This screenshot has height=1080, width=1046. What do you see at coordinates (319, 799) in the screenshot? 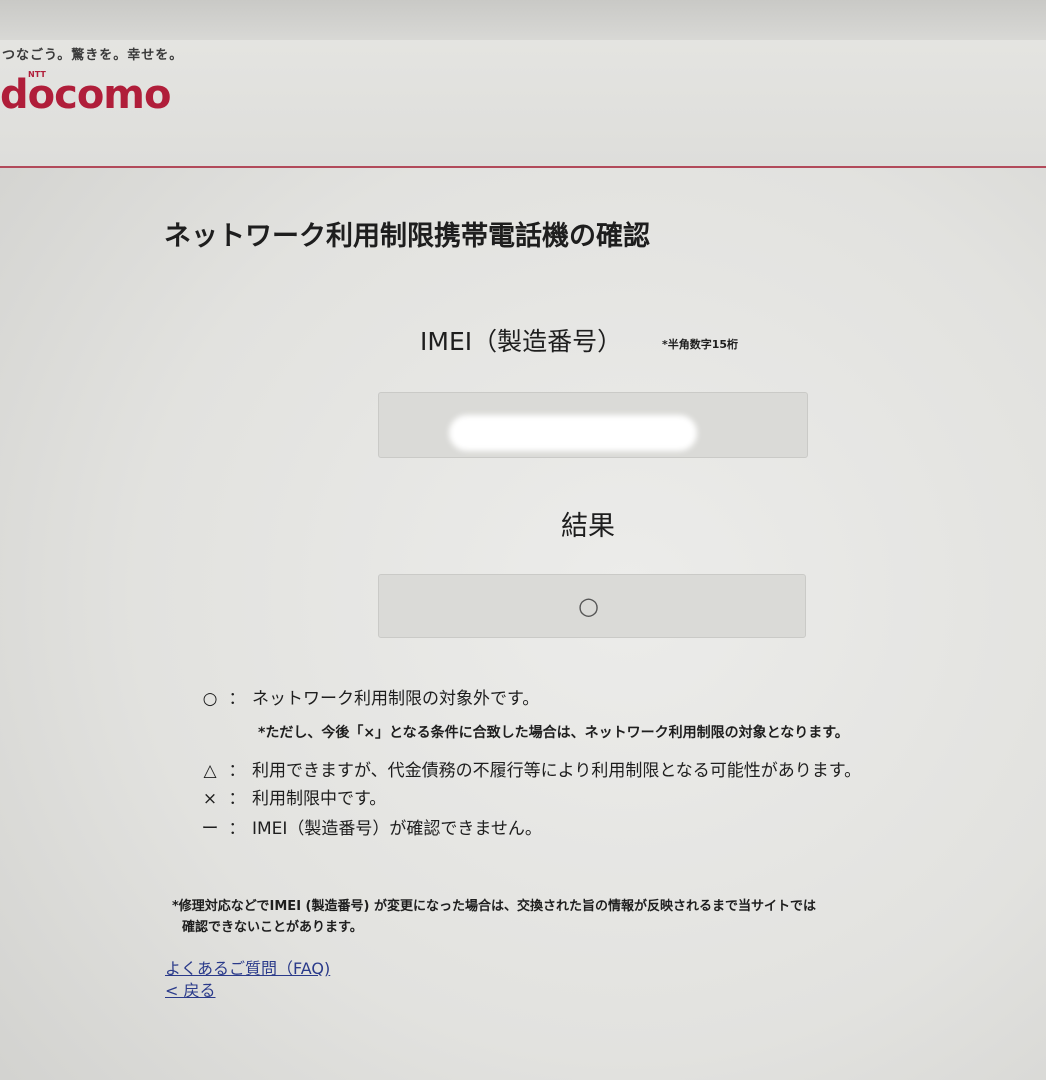
I see `legend-text: 利用制限中です。` at bounding box center [319, 799].